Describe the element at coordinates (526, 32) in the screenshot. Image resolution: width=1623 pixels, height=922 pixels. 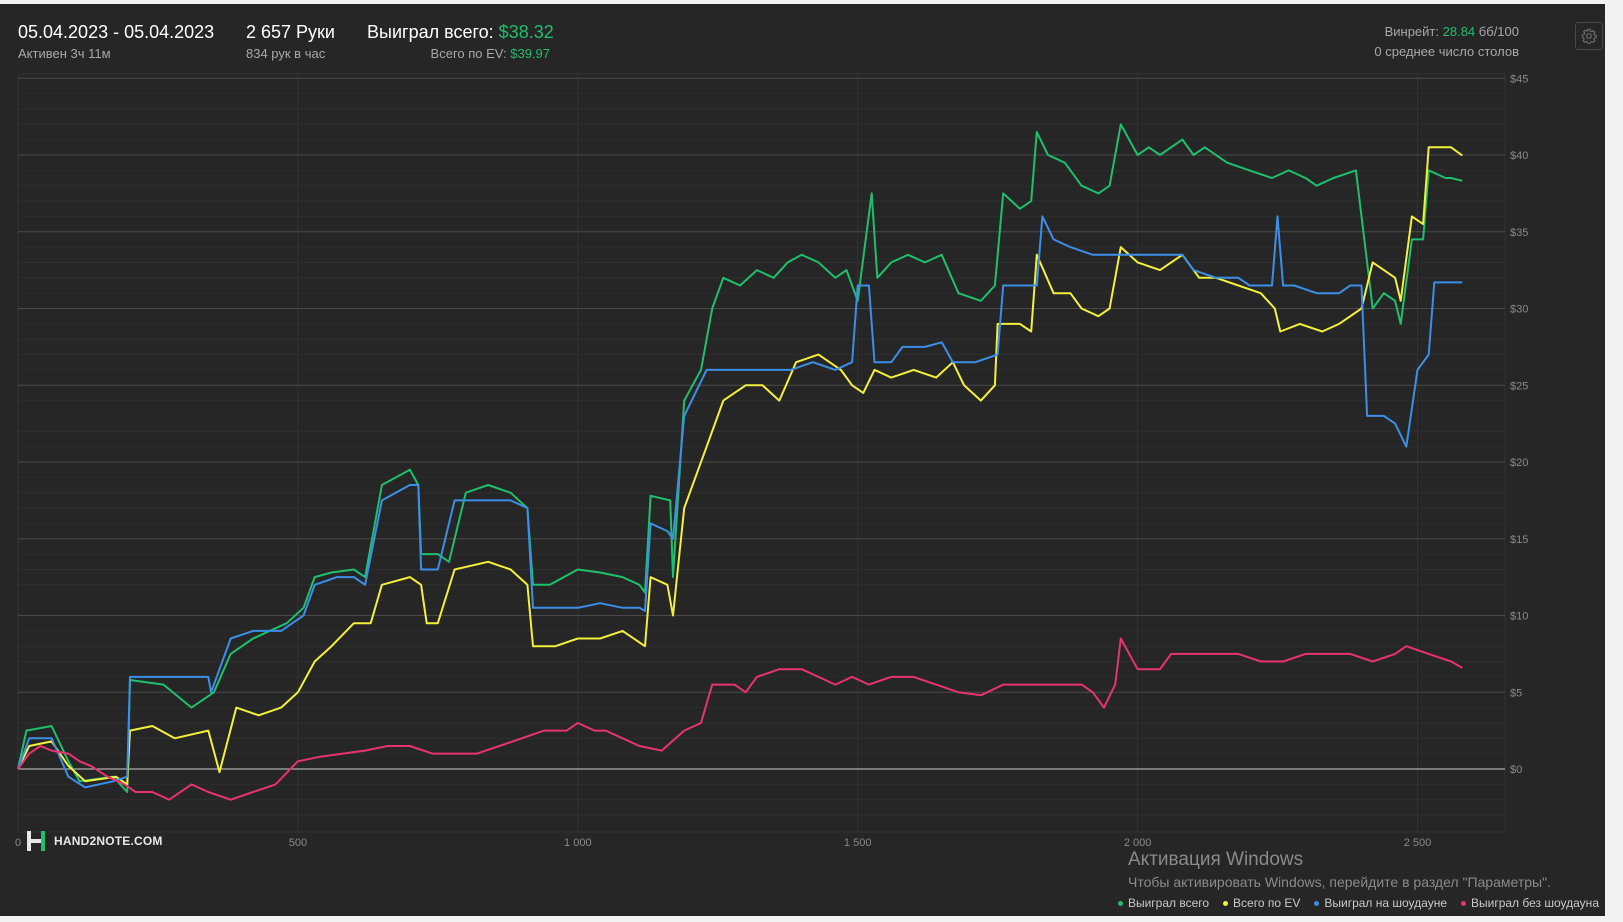
I see `won-total-value: $38.32` at that location.